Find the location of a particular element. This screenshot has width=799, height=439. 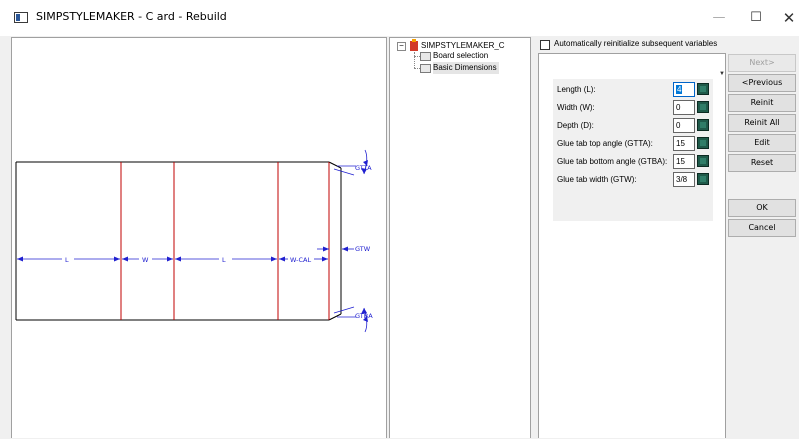

edit-button: Edit is located at coordinates (762, 143).